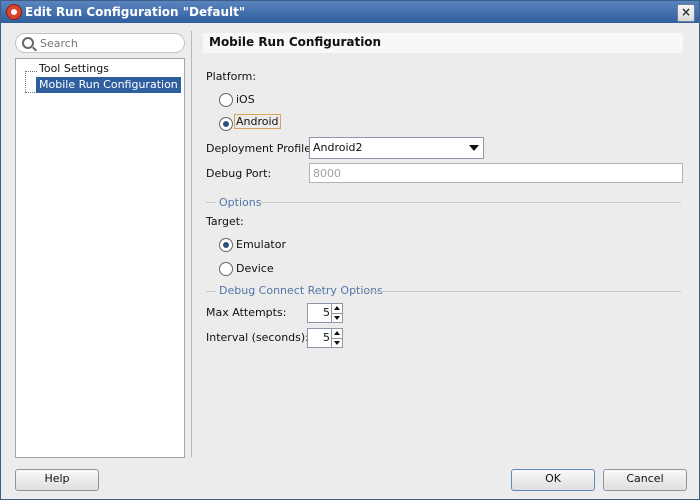  Describe the element at coordinates (14, 12) in the screenshot. I see `app-icon` at that location.